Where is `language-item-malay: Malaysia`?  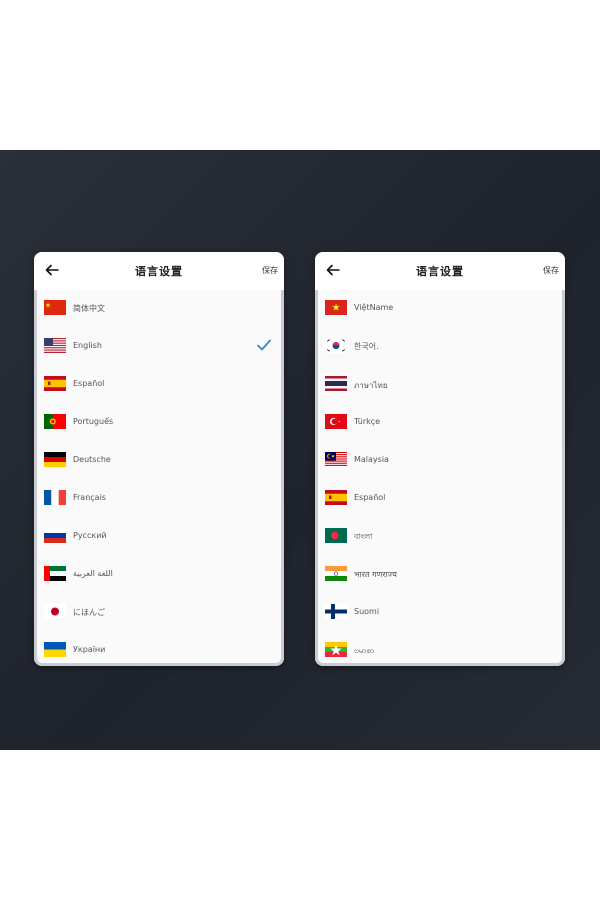 language-item-malay: Malaysia is located at coordinates (440, 461).